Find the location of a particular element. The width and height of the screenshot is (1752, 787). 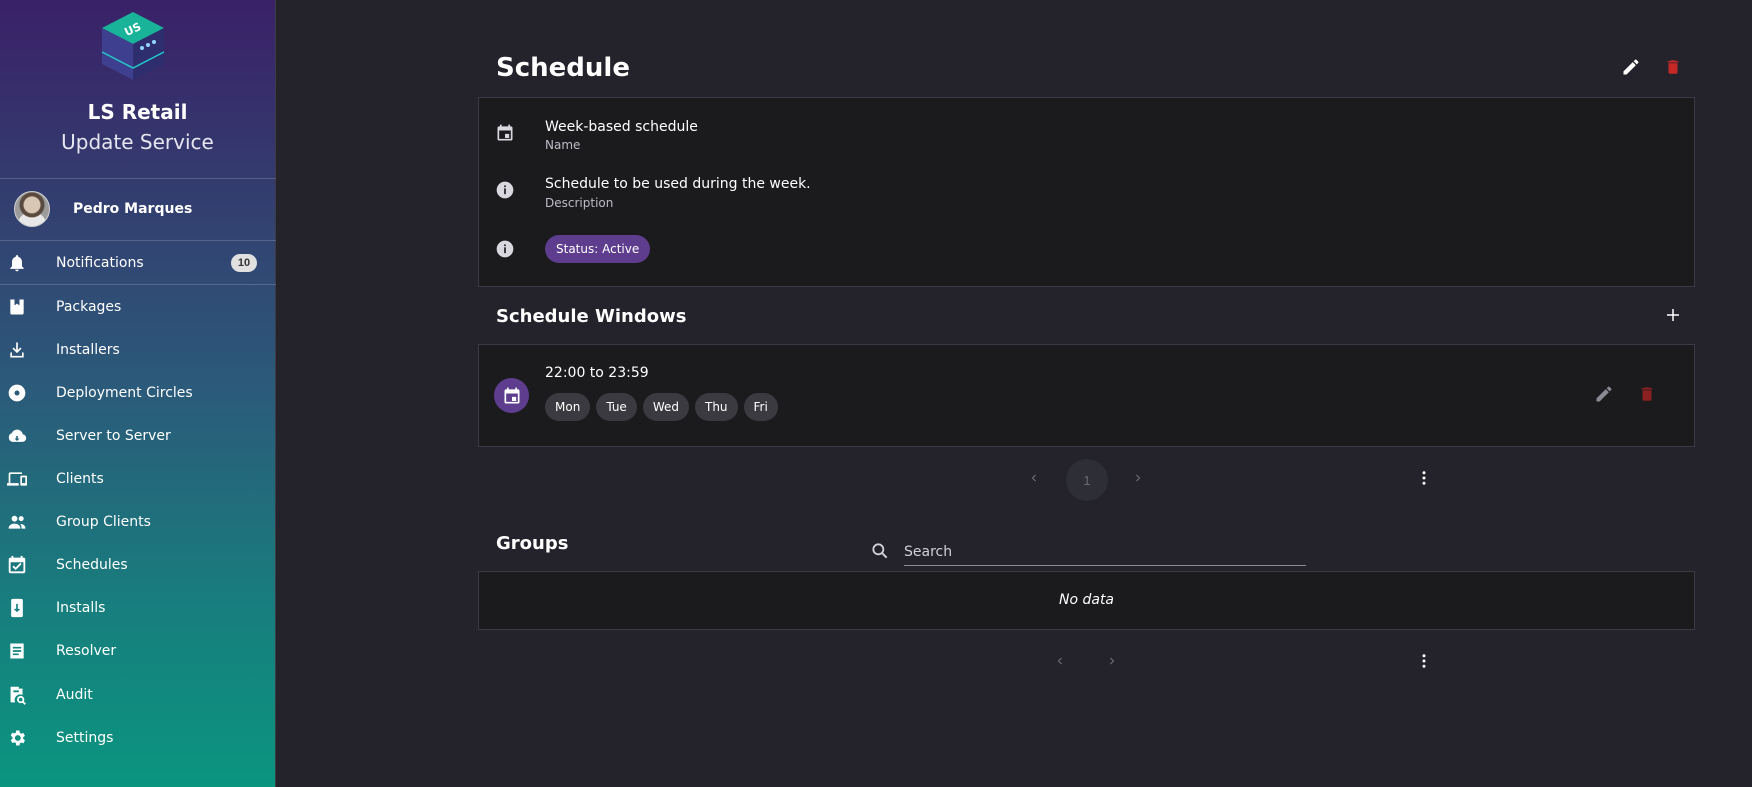

description-caption: Description is located at coordinates (579, 203).